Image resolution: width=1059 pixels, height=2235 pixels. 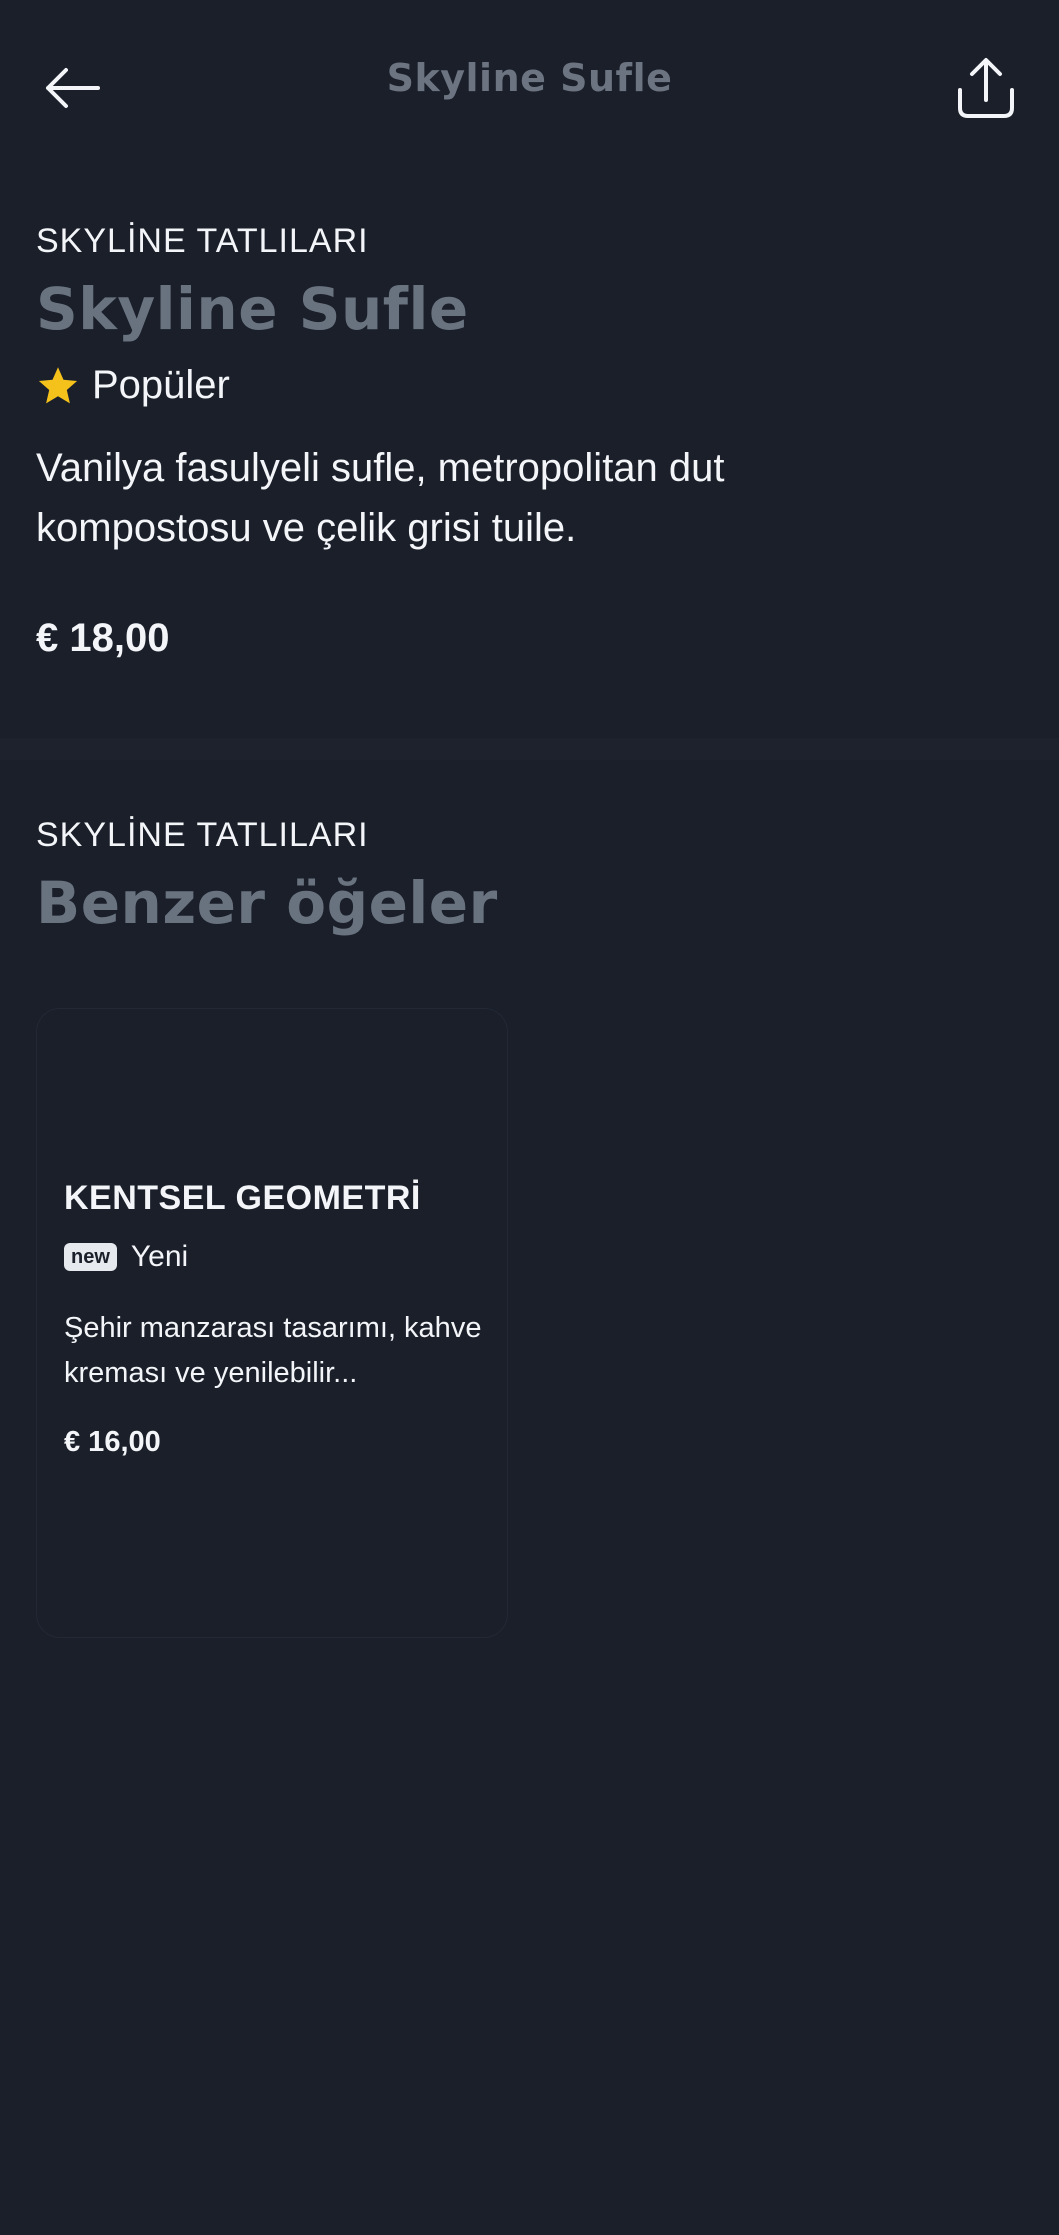 I want to click on arrow-left-icon, so click(x=73, y=88).